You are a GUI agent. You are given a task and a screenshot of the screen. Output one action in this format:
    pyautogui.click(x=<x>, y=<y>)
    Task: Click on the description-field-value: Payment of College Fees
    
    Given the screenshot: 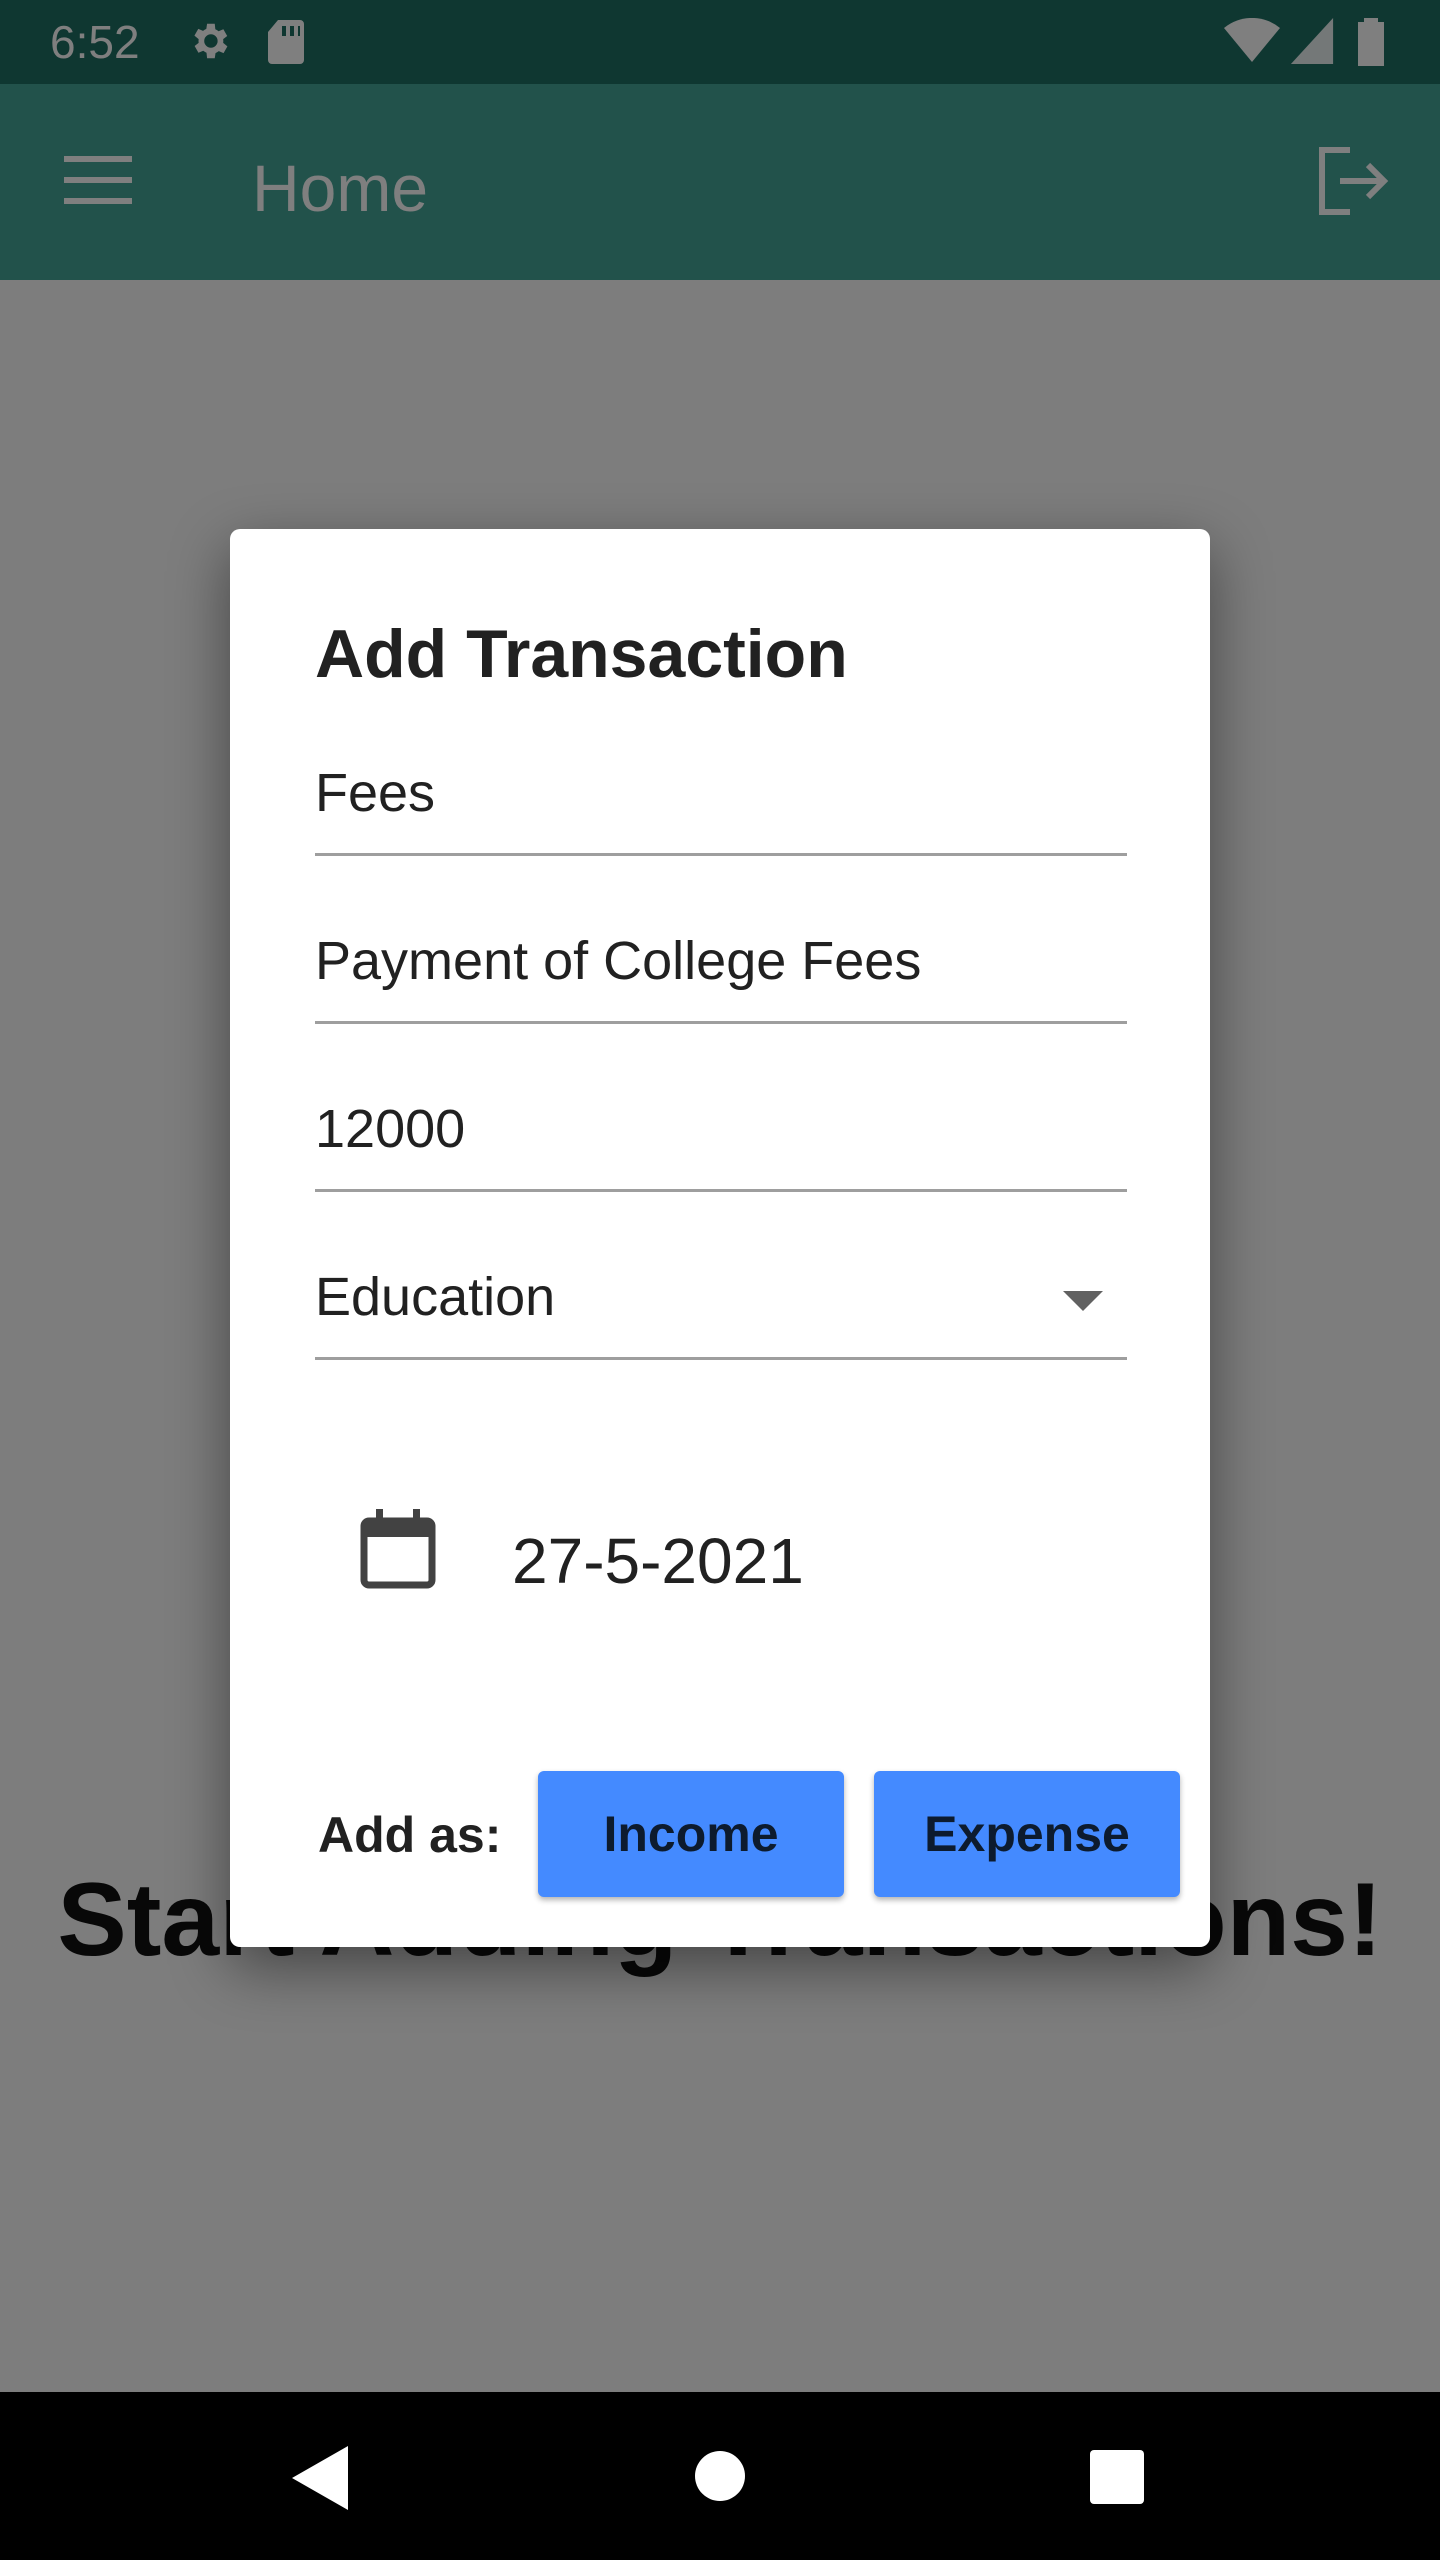 What is the action you would take?
    pyautogui.click(x=618, y=961)
    